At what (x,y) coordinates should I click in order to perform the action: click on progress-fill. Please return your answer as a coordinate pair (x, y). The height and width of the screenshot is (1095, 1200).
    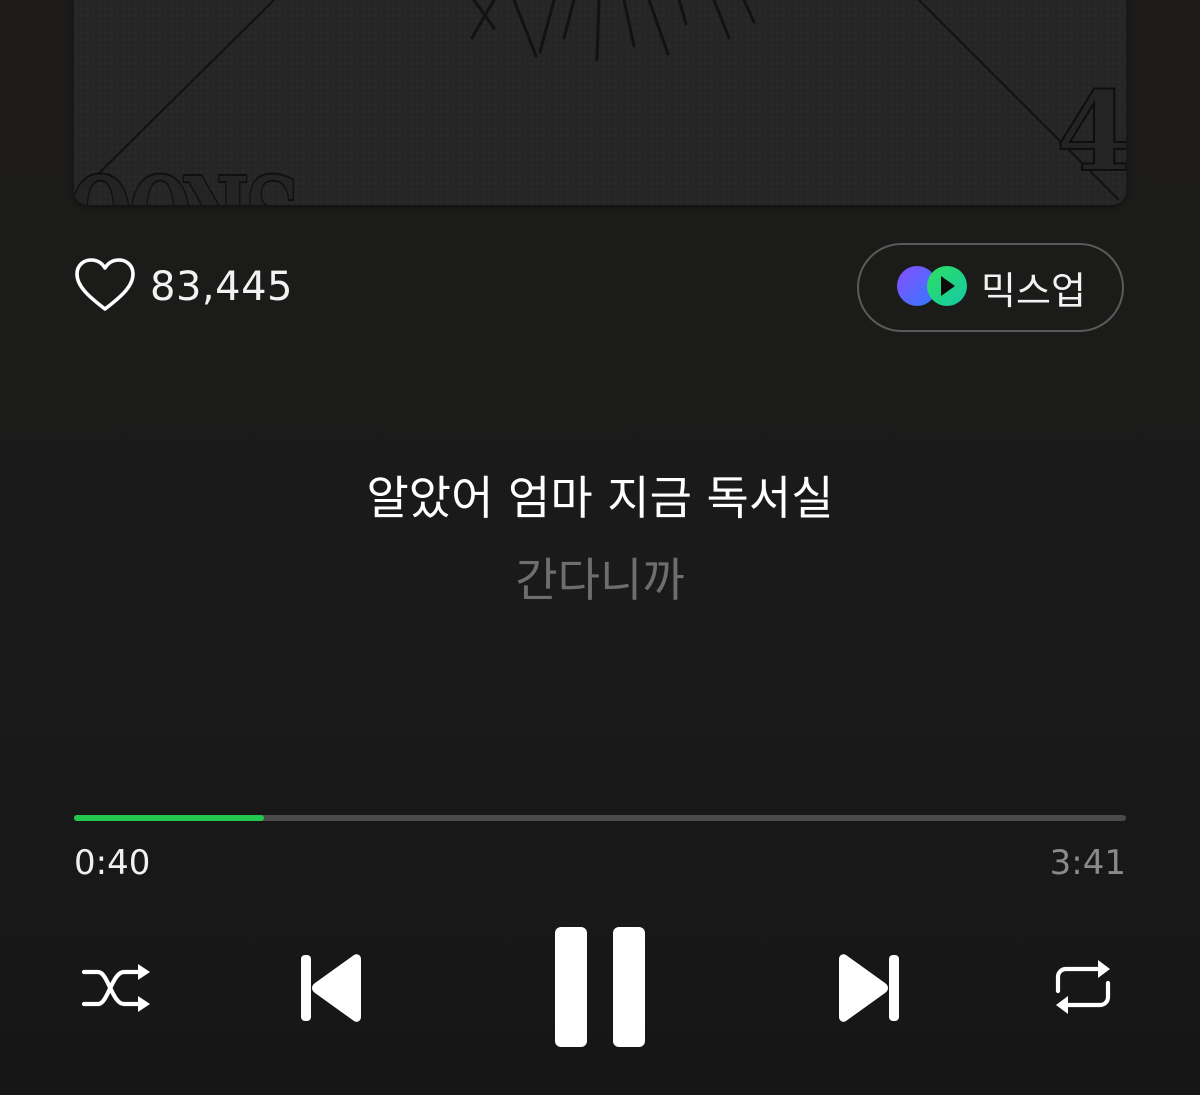
    Looking at the image, I should click on (169, 818).